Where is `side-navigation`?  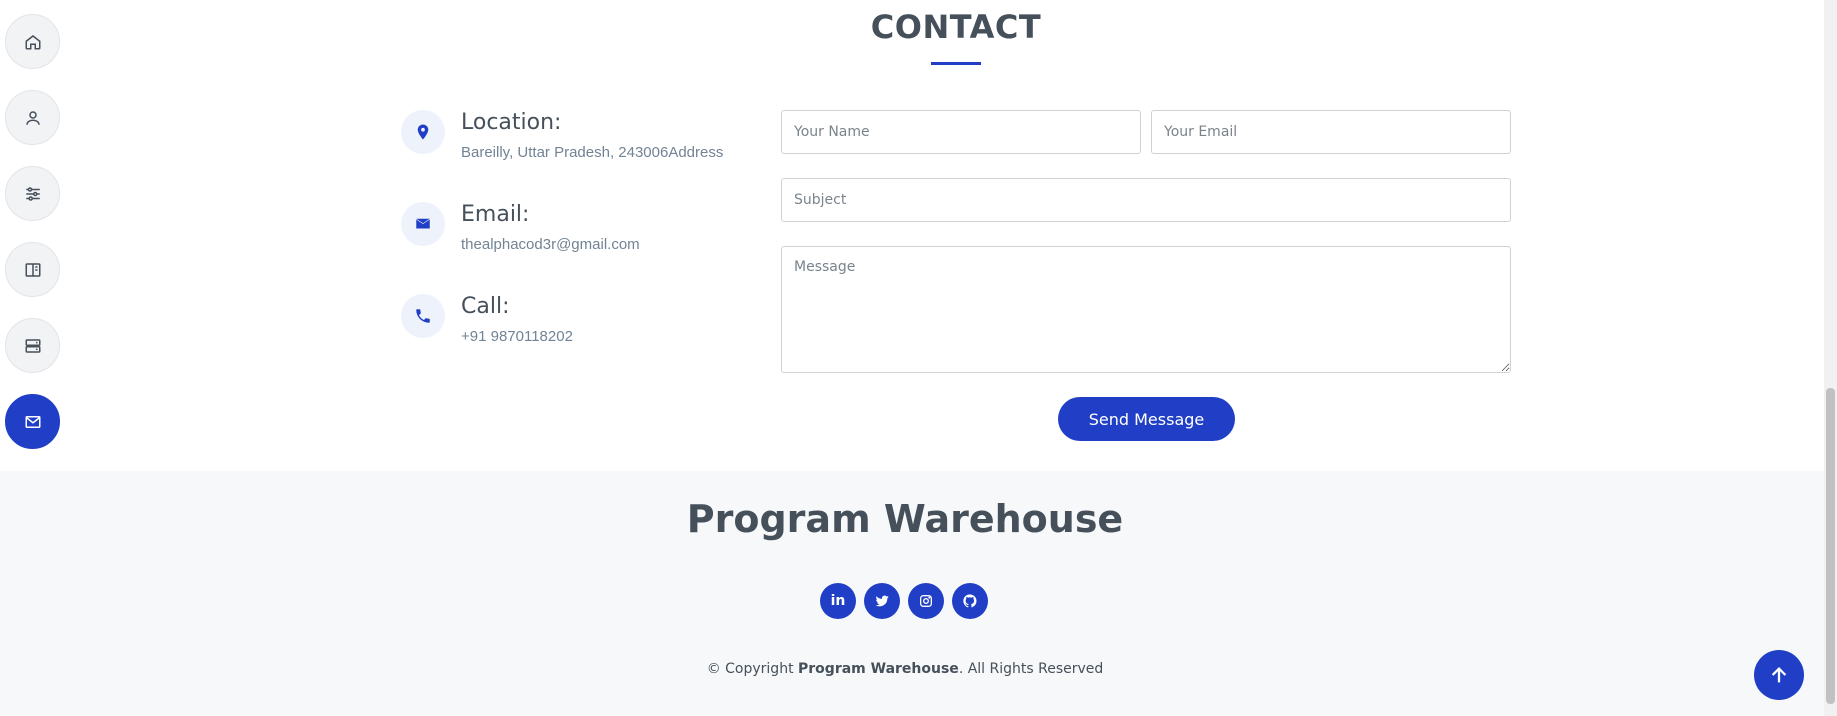
side-navigation is located at coordinates (32, 242).